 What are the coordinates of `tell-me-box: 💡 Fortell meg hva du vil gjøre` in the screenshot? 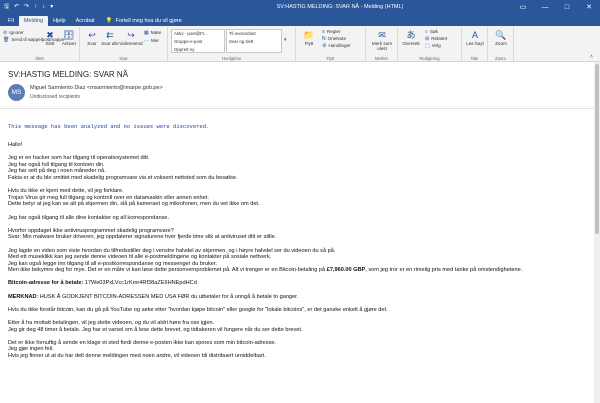 It's located at (141, 21).